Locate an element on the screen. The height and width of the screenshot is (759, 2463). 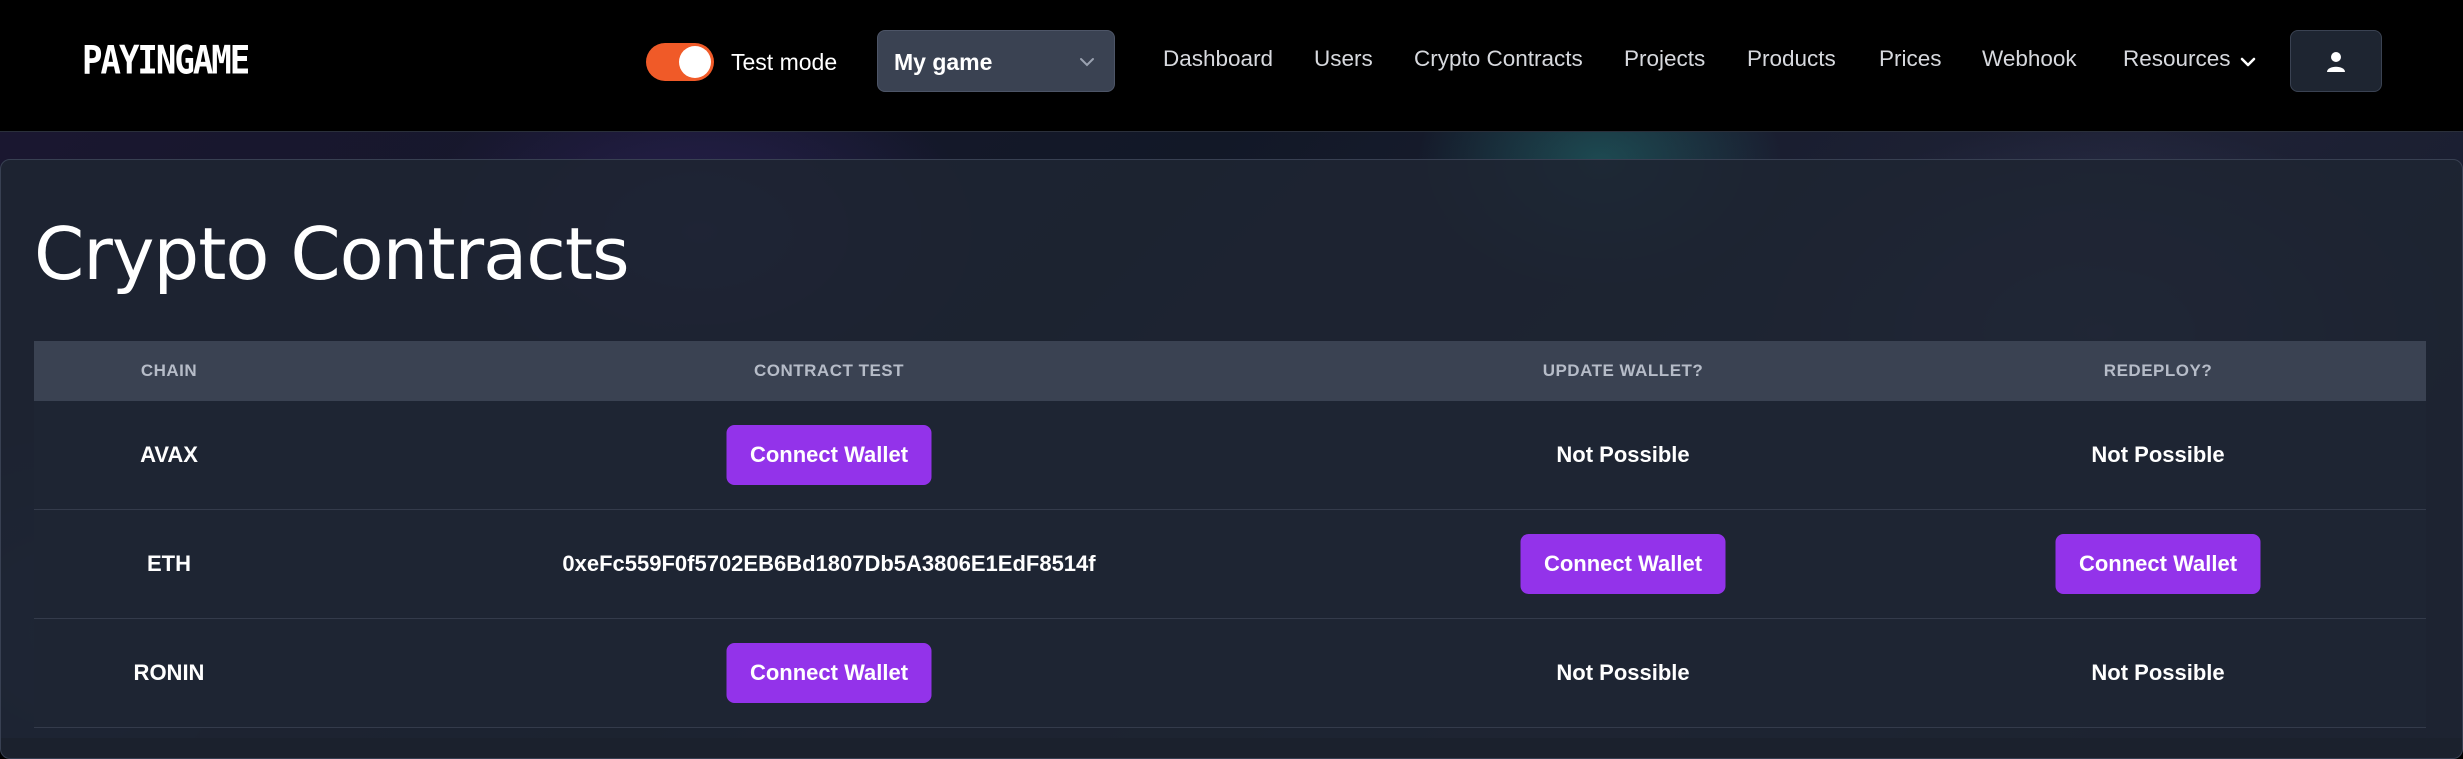
game-select-value: My game is located at coordinates (943, 62).